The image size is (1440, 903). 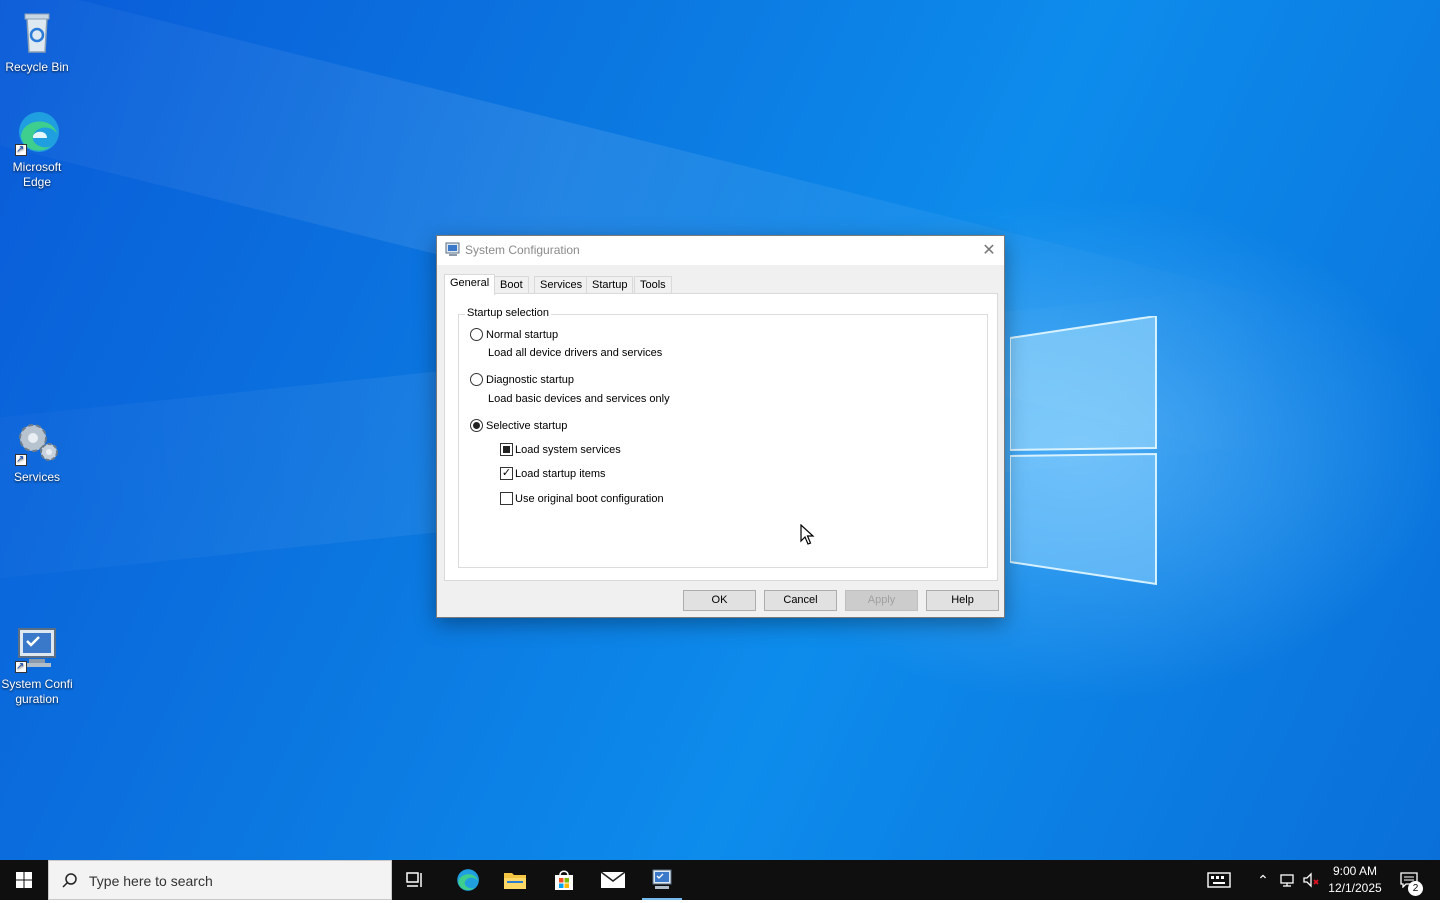 What do you see at coordinates (561, 285) in the screenshot?
I see `tab-services: Services` at bounding box center [561, 285].